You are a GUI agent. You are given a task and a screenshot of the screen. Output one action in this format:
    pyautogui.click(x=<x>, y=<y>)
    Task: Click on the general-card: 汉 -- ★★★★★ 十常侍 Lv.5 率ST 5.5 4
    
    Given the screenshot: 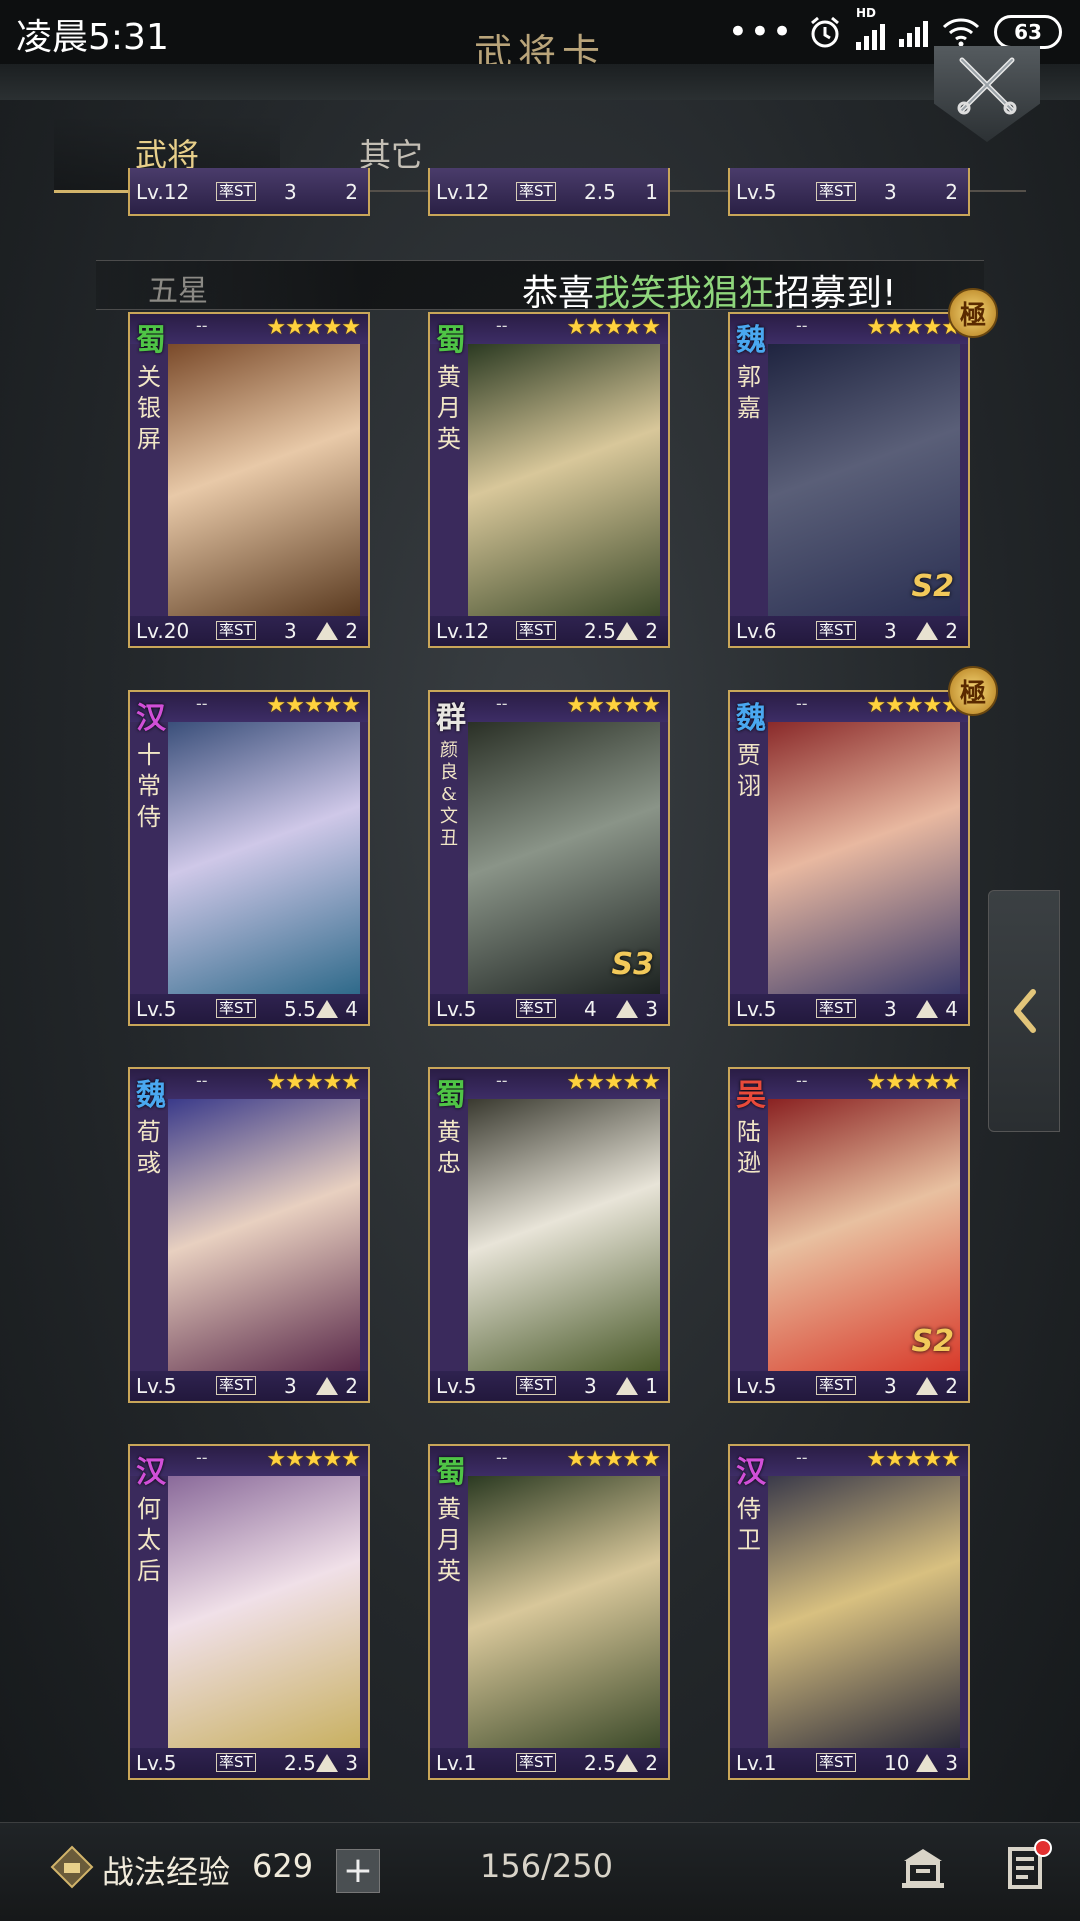 What is the action you would take?
    pyautogui.click(x=249, y=858)
    